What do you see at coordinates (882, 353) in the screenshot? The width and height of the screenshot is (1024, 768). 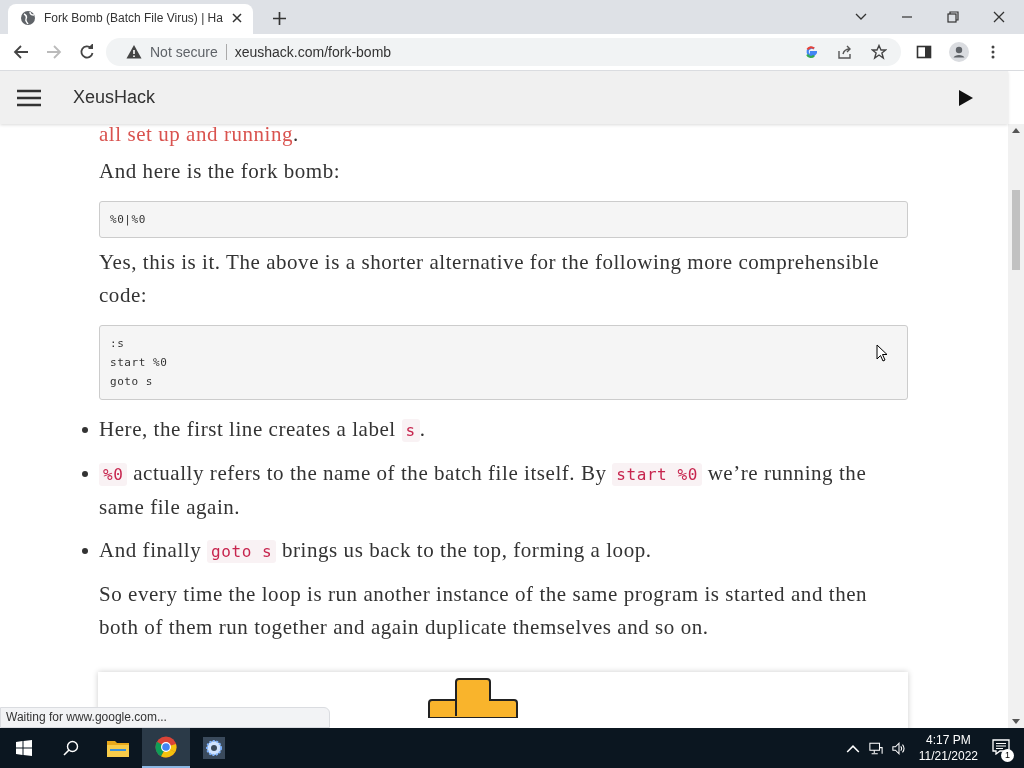 I see `cursor-icon` at bounding box center [882, 353].